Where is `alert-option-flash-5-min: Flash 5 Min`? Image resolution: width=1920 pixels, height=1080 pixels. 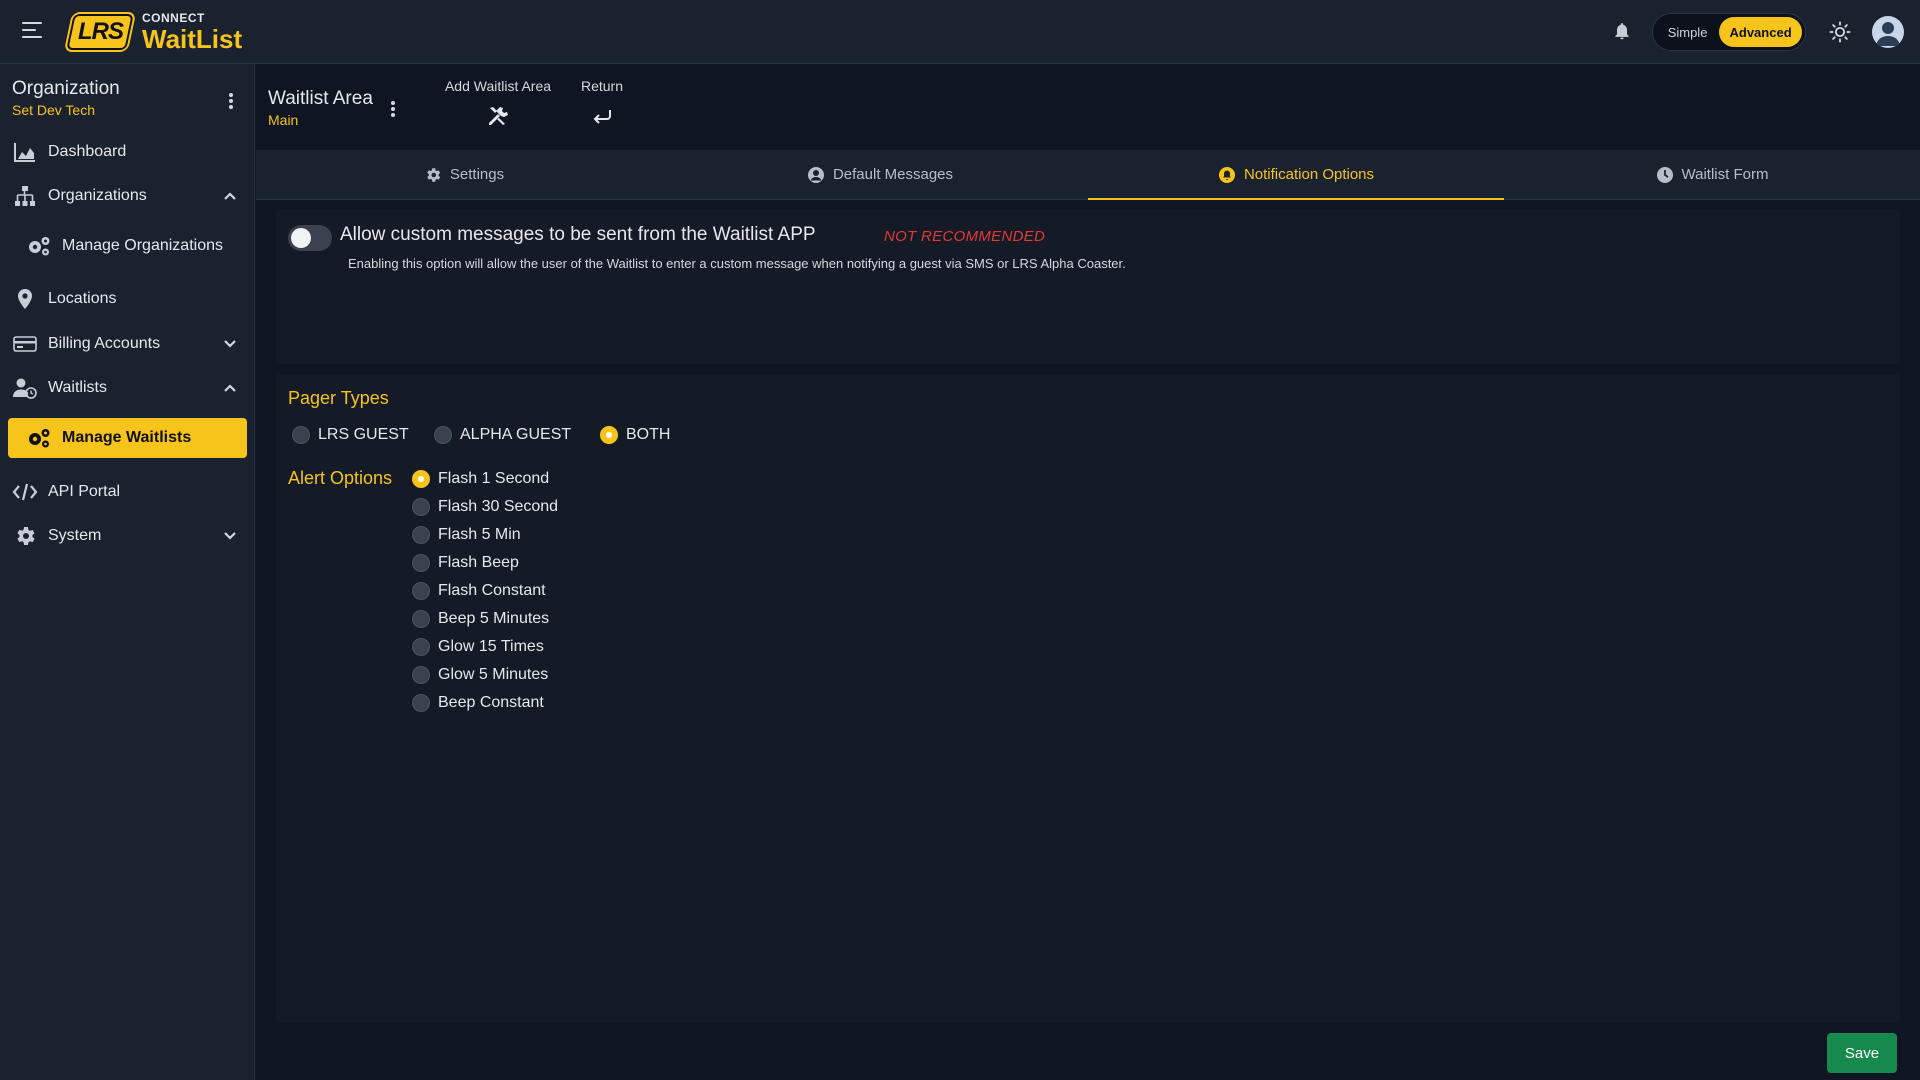
alert-option-flash-5-min: Flash 5 Min is located at coordinates (466, 535).